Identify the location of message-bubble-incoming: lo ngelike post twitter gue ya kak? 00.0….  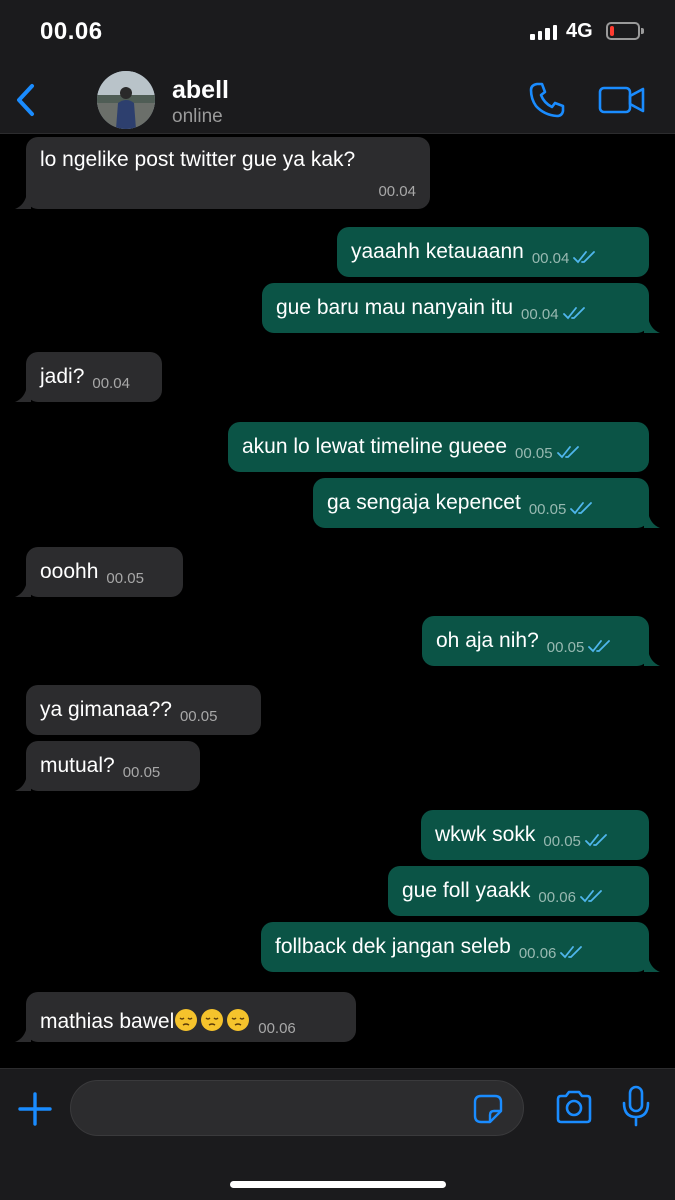
(222, 173).